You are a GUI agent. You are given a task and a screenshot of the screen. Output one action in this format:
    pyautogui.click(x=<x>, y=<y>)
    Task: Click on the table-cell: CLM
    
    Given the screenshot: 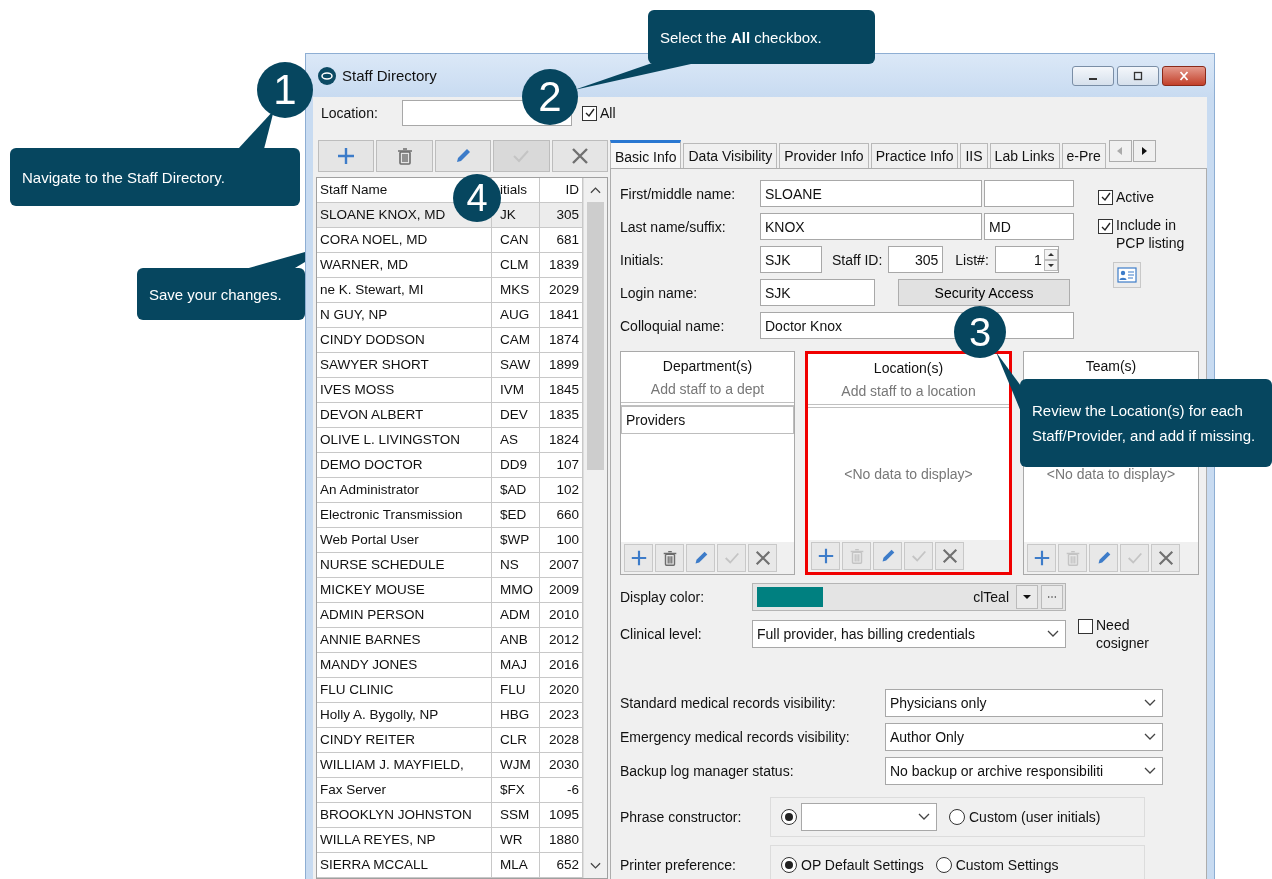 What is the action you would take?
    pyautogui.click(x=516, y=265)
    